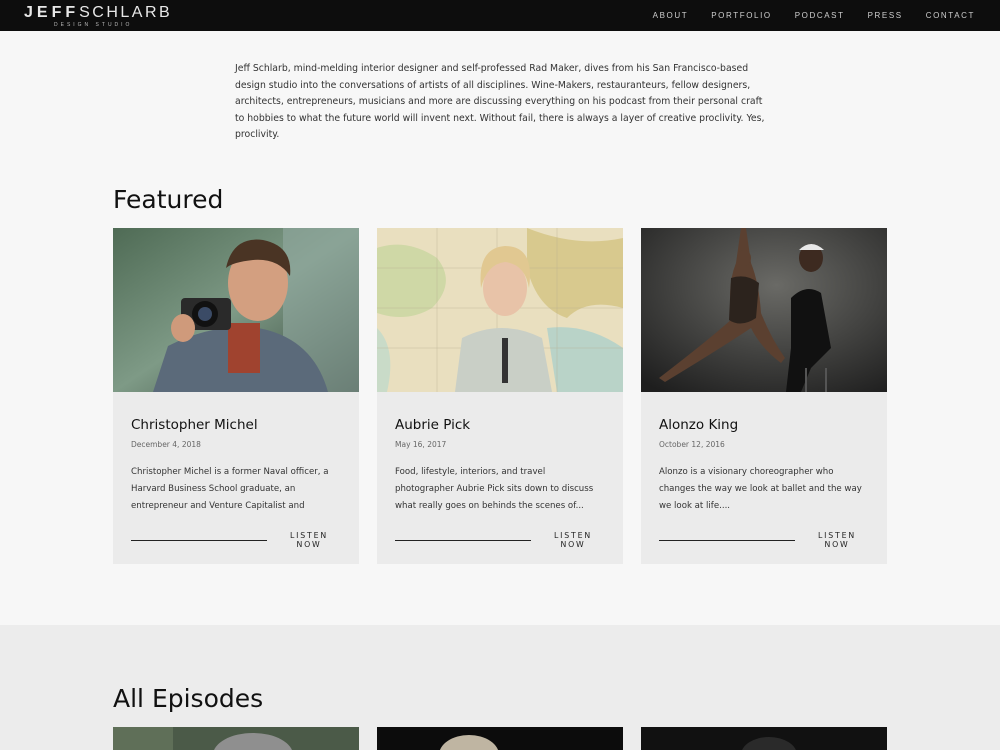 The image size is (1000, 750). What do you see at coordinates (166, 444) in the screenshot?
I see `episode-date: December 4, 2018` at bounding box center [166, 444].